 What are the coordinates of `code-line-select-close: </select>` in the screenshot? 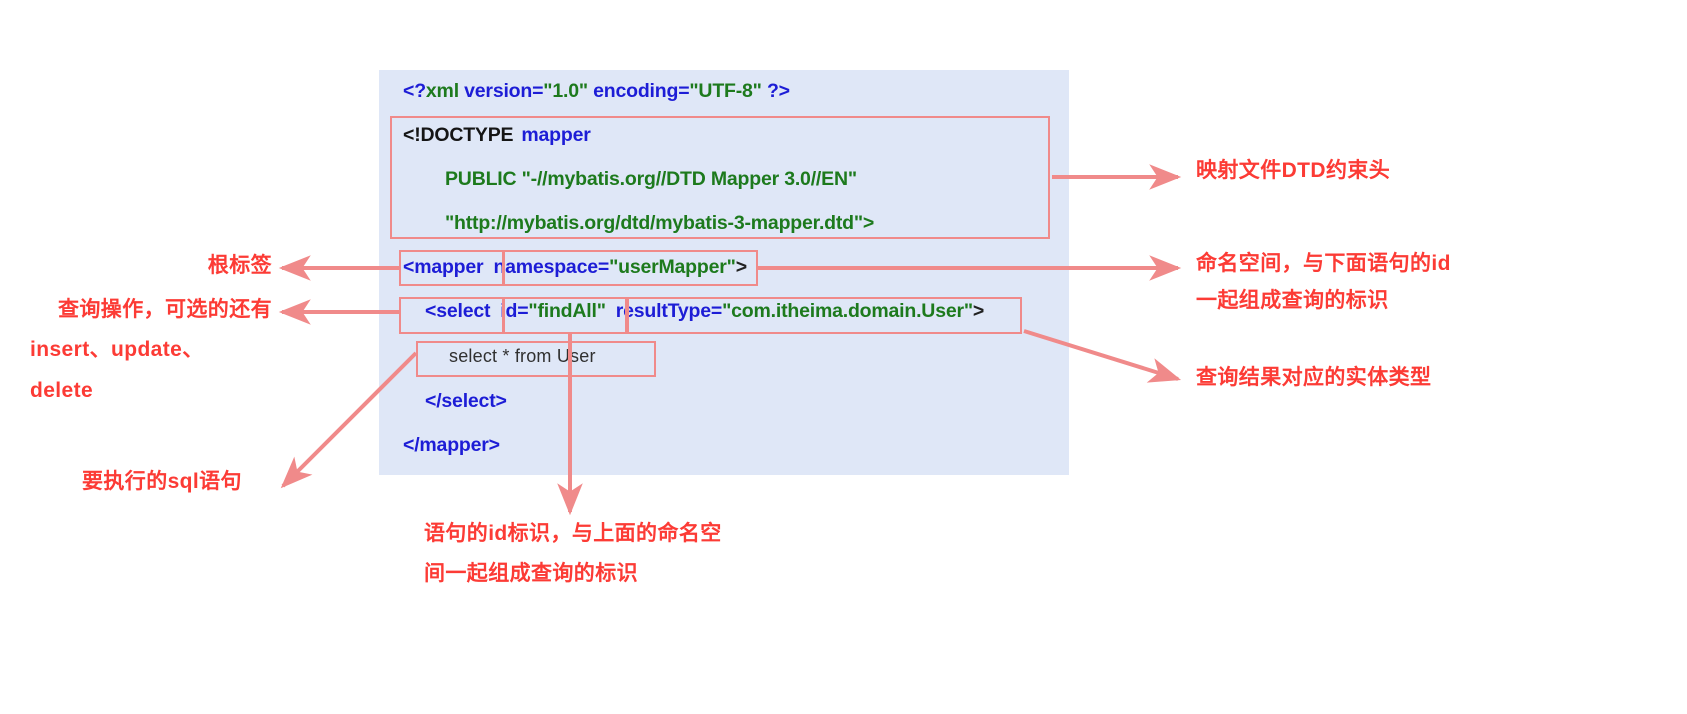 It's located at (466, 401).